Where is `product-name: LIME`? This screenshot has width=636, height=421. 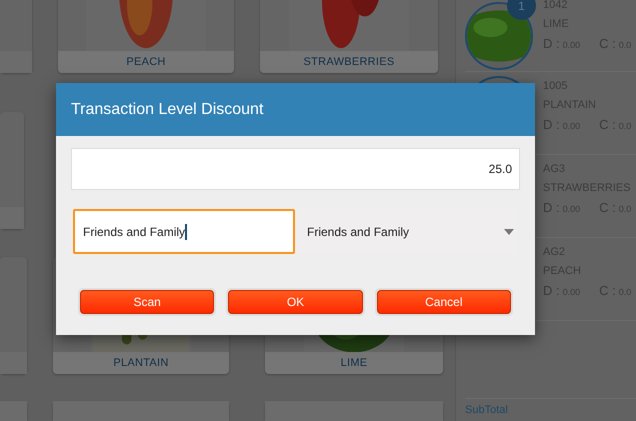
product-name: LIME is located at coordinates (354, 363).